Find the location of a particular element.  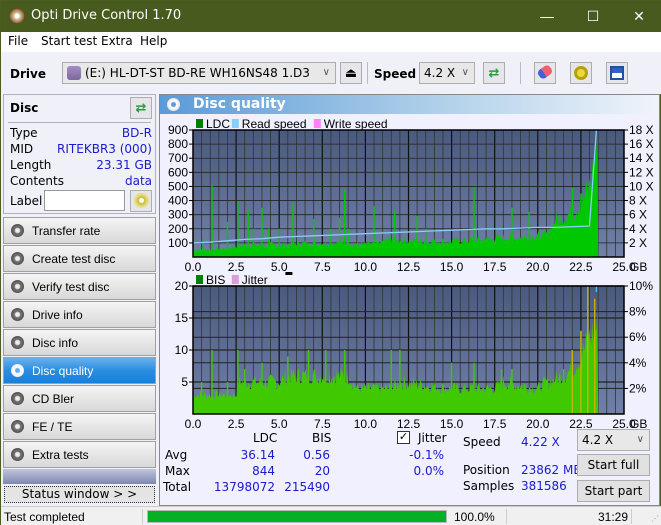

disc-row-length: Length 23.31 GB is located at coordinates (81, 165).